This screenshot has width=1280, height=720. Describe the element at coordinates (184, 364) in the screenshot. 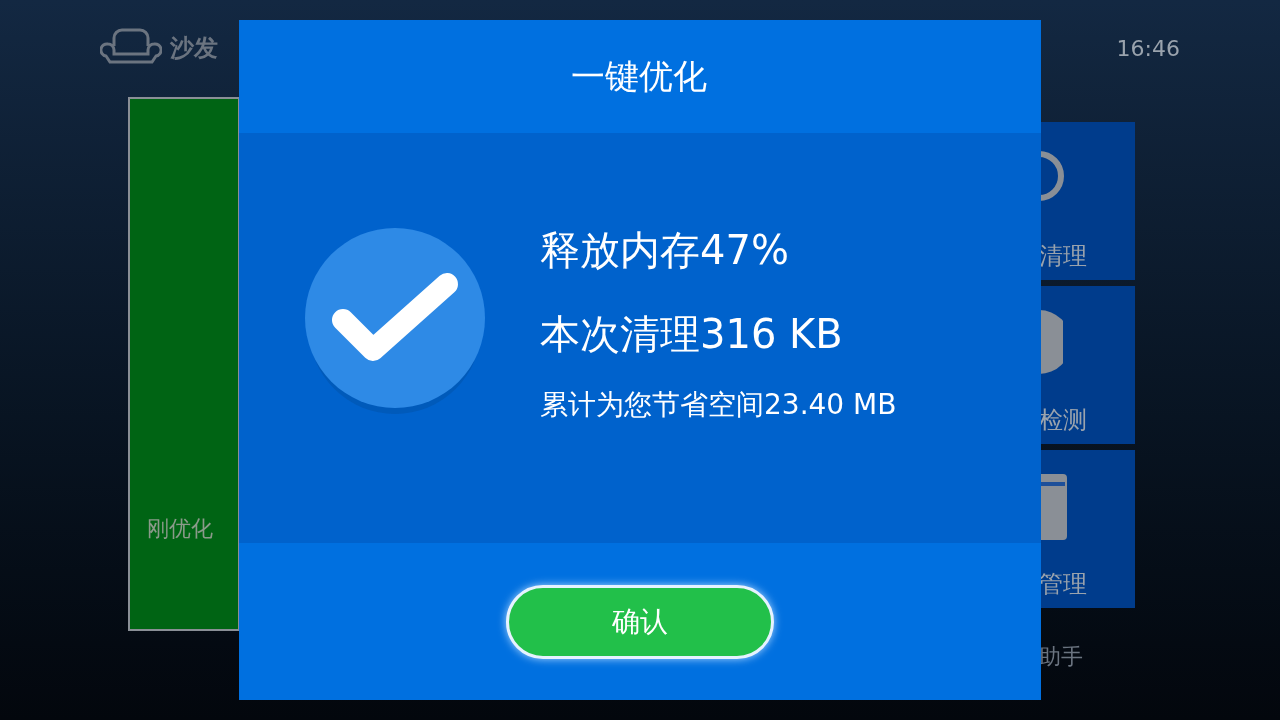

I see `optimize-tile: 刚优化` at that location.